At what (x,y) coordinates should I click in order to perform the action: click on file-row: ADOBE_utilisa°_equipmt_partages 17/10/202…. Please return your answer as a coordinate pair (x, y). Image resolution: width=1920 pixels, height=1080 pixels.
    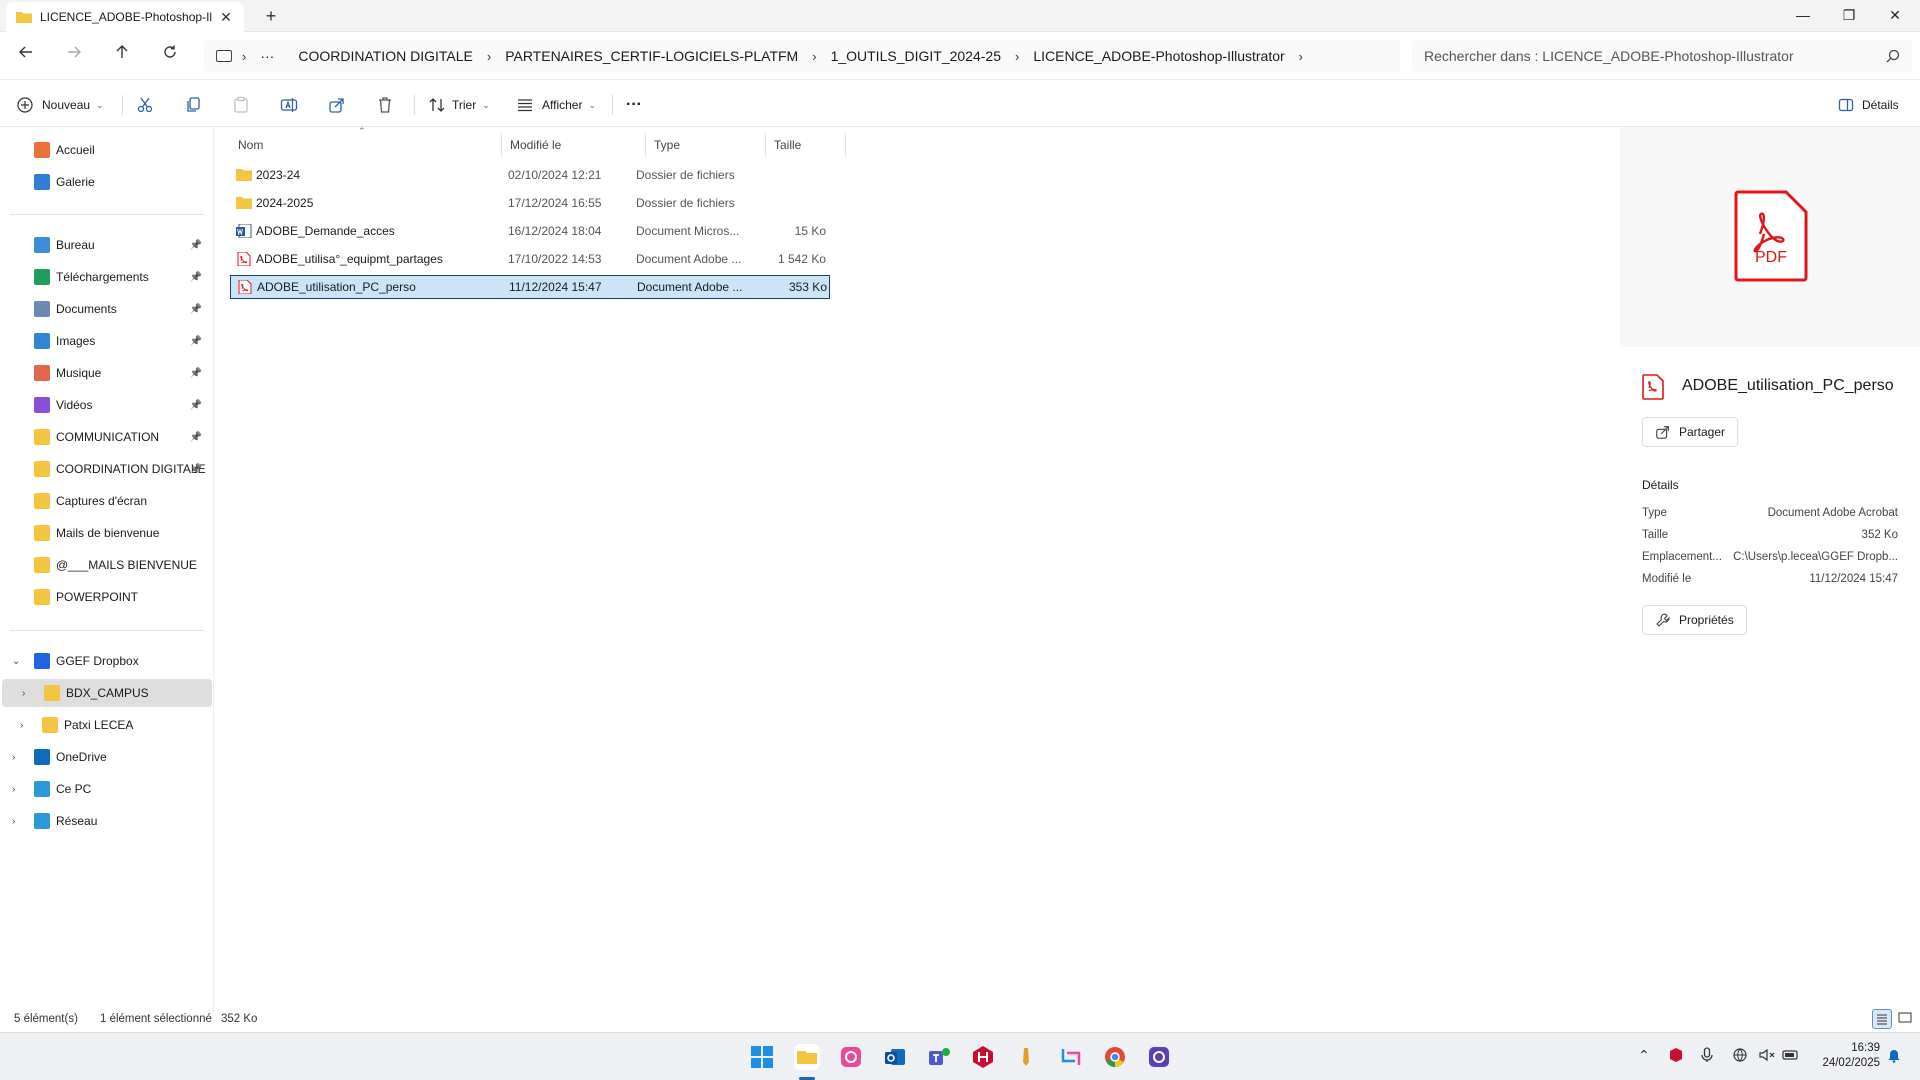
    Looking at the image, I should click on (530, 259).